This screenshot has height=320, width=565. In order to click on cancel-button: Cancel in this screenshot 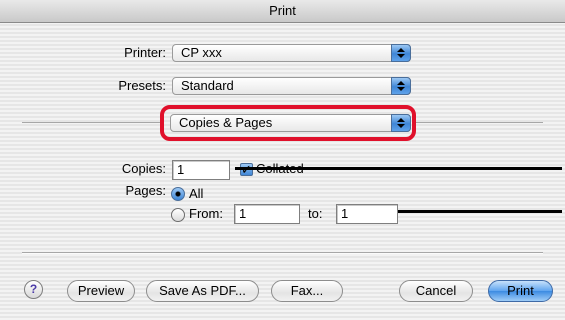, I will do `click(436, 291)`.